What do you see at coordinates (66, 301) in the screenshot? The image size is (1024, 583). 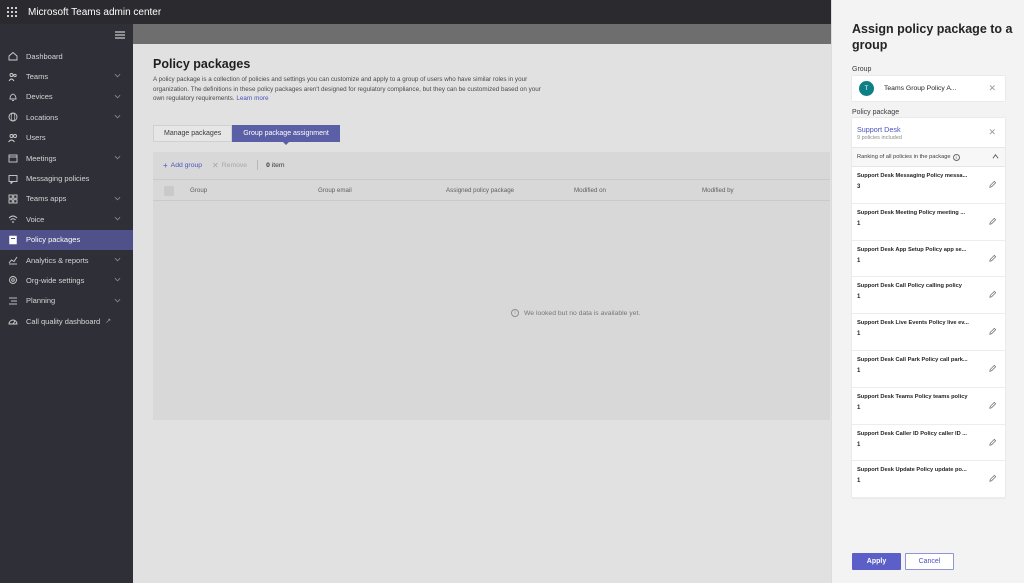 I see `sidebar-item-planning: Planning` at bounding box center [66, 301].